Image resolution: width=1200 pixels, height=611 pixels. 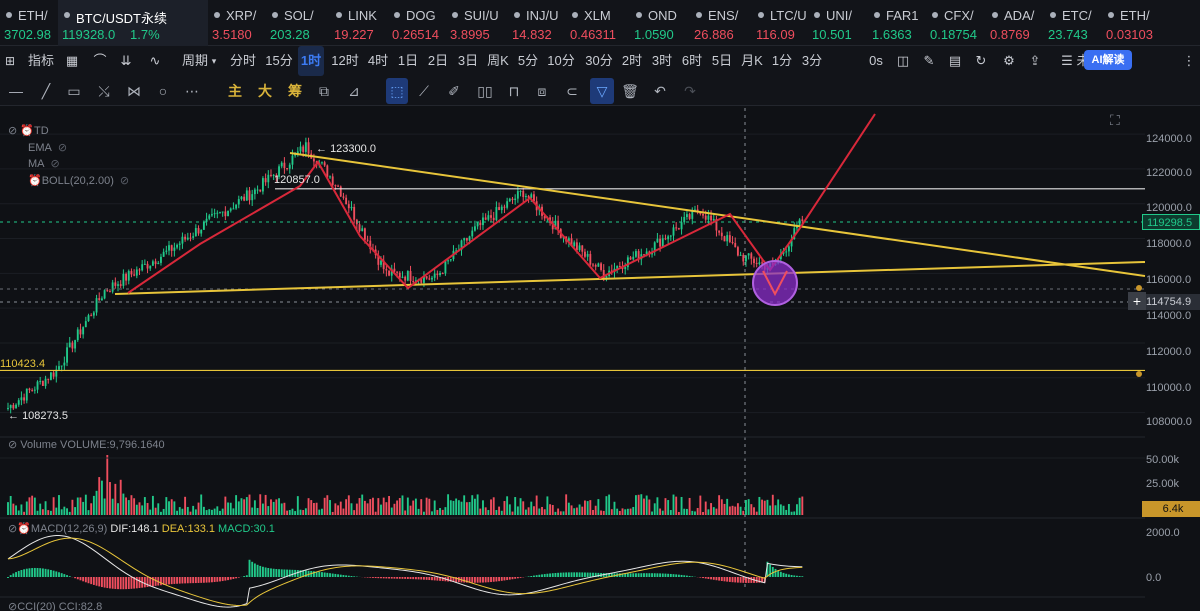 What do you see at coordinates (24, 529) in the screenshot?
I see `alarm-icon: ⏰` at bounding box center [24, 529].